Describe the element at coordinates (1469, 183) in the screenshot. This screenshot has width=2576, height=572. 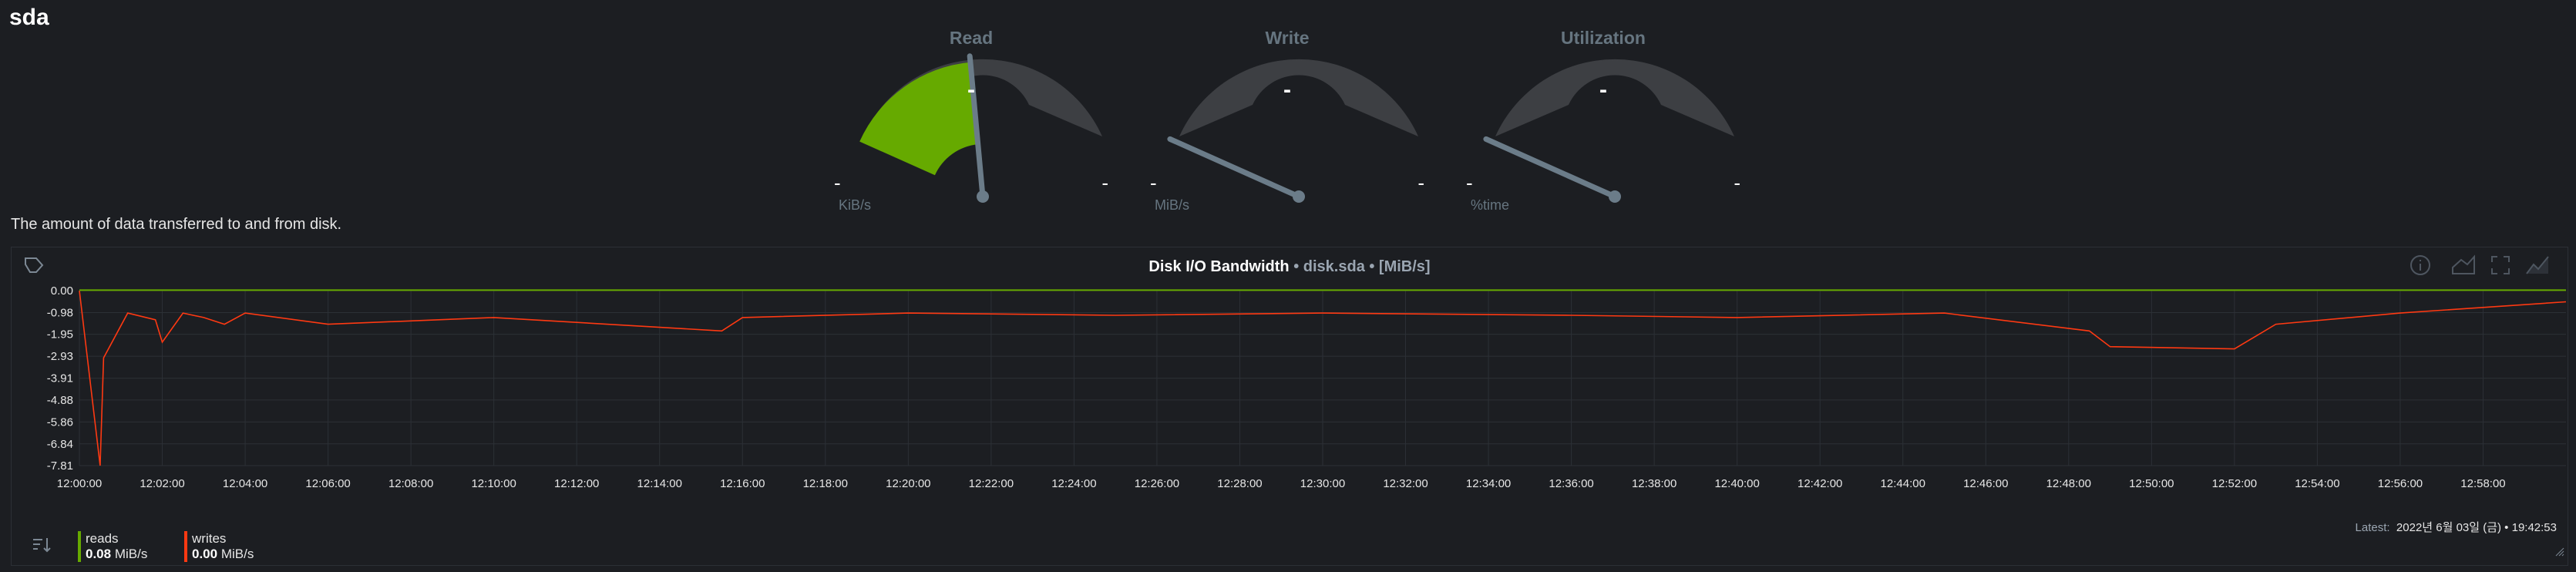
I see `gauge-utilization-min: -` at that location.